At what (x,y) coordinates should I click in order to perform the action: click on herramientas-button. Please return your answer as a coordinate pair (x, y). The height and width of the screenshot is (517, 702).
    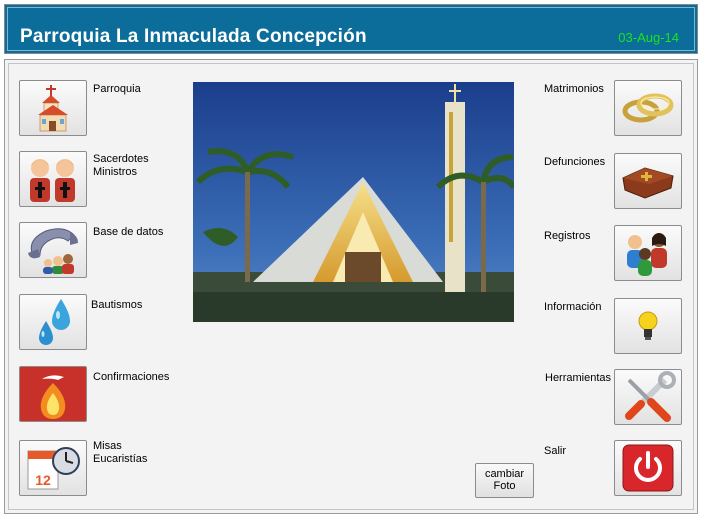
    Looking at the image, I should click on (648, 397).